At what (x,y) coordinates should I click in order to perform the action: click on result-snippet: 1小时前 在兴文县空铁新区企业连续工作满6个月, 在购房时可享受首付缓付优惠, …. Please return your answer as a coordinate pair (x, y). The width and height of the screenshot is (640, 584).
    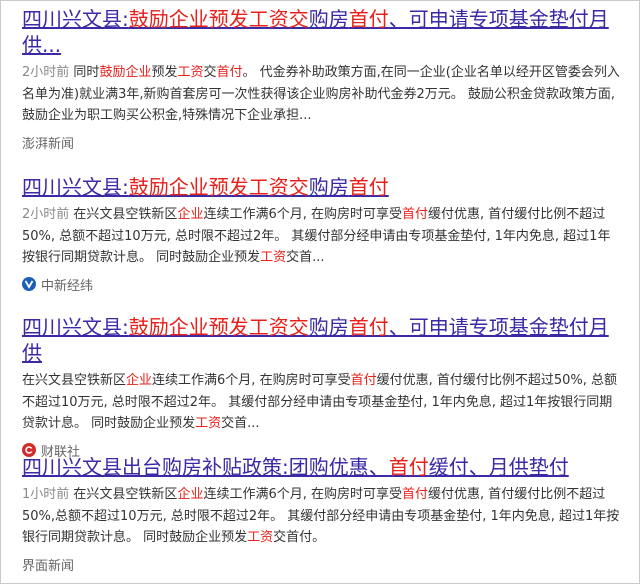
    Looking at the image, I should click on (322, 516).